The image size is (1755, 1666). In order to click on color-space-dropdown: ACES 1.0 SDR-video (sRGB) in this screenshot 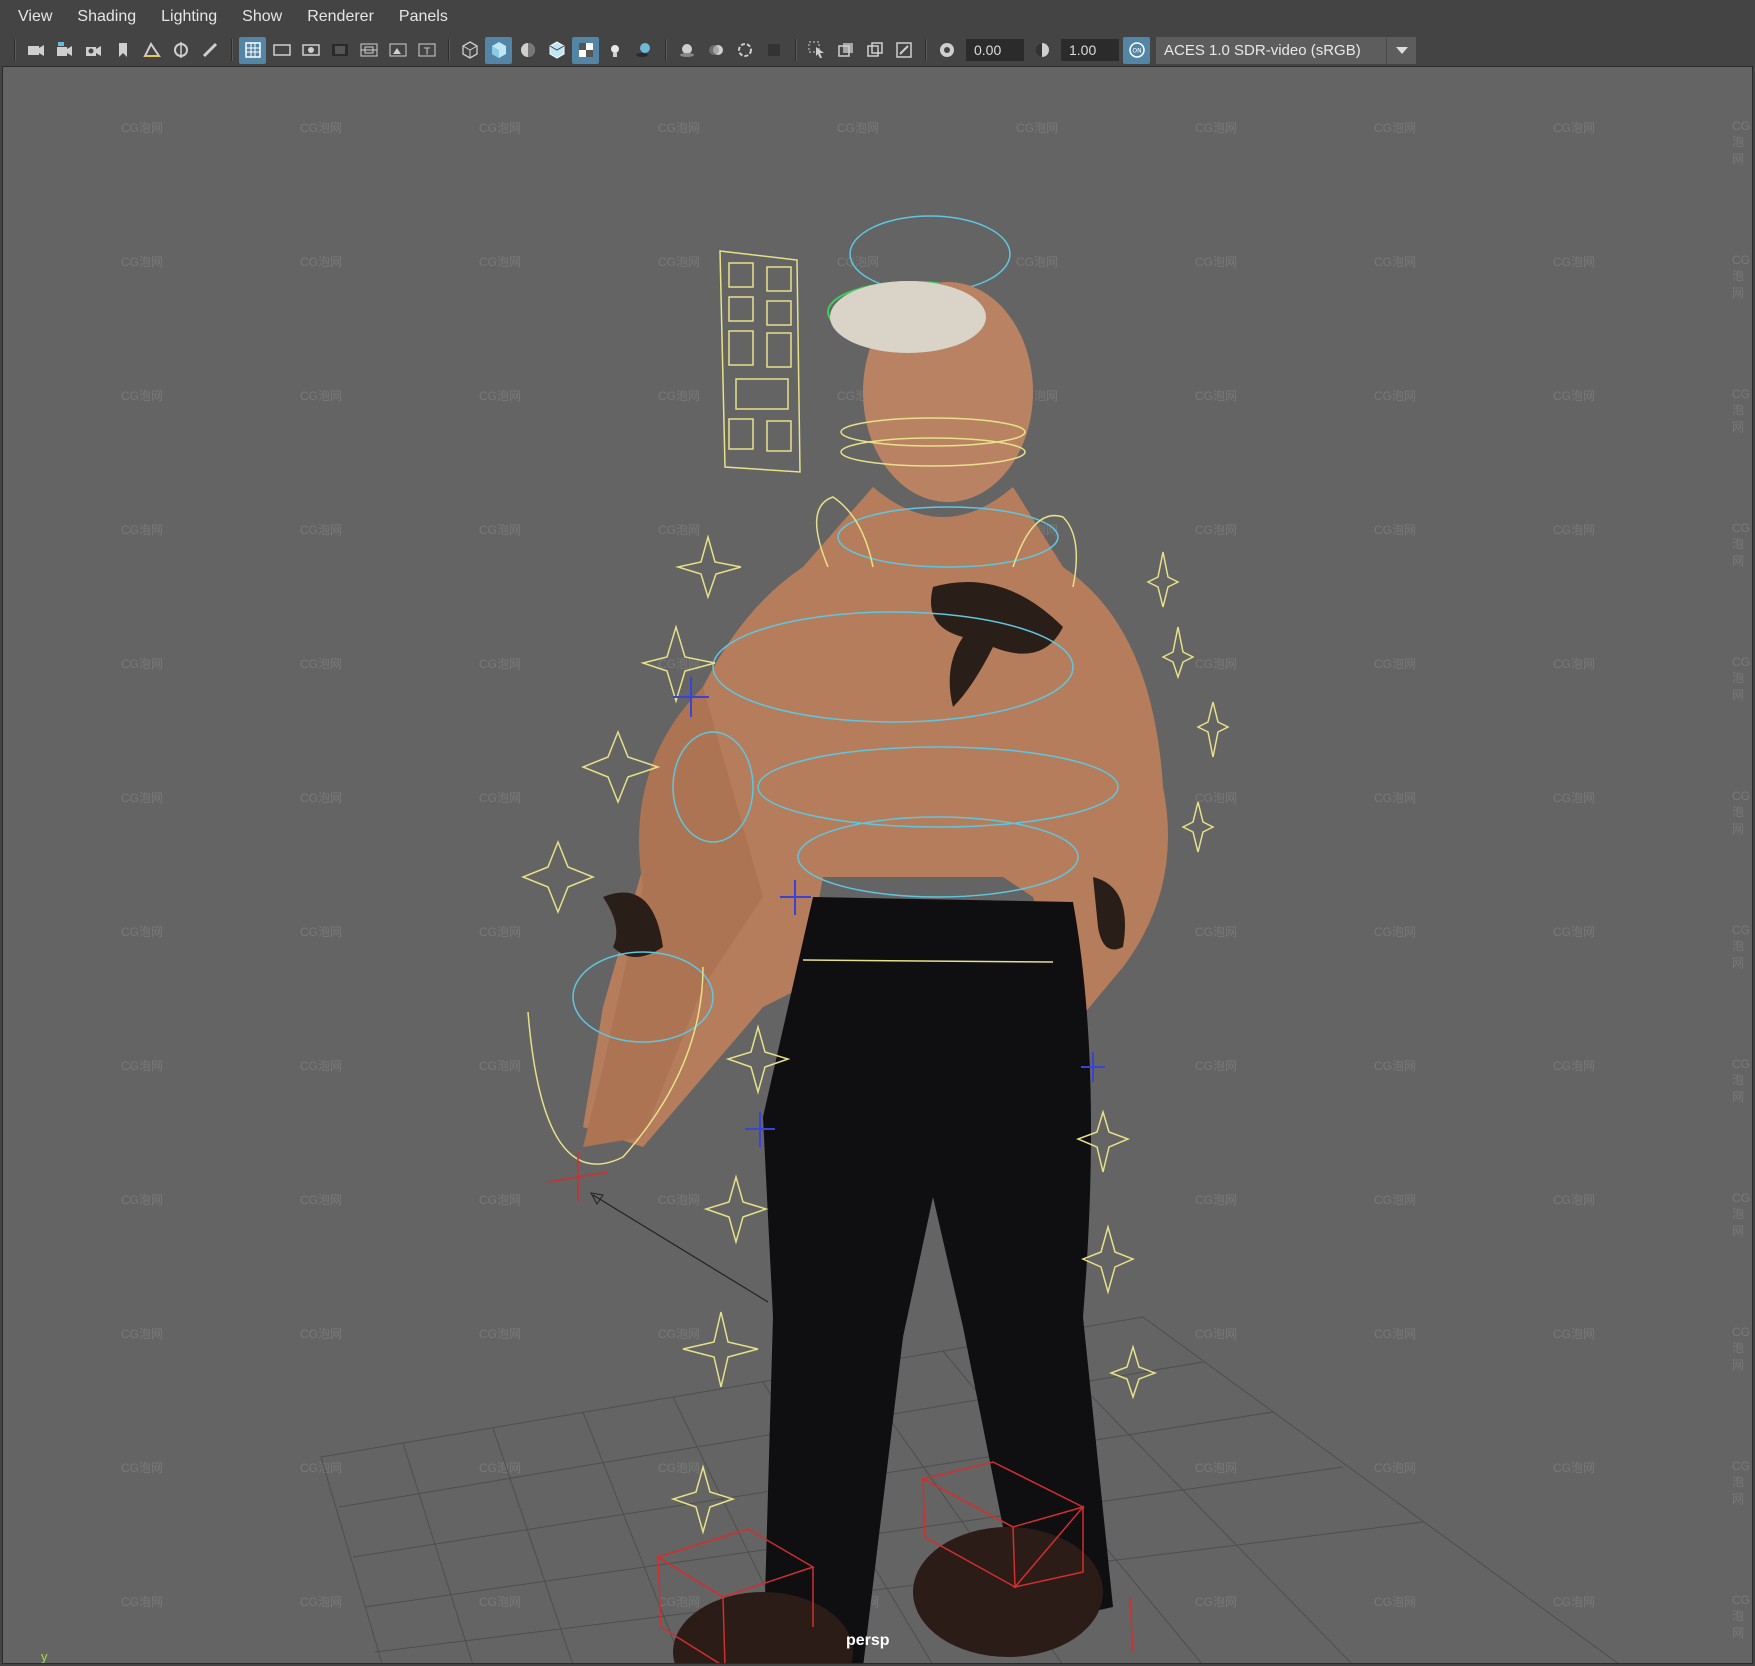, I will do `click(1286, 50)`.